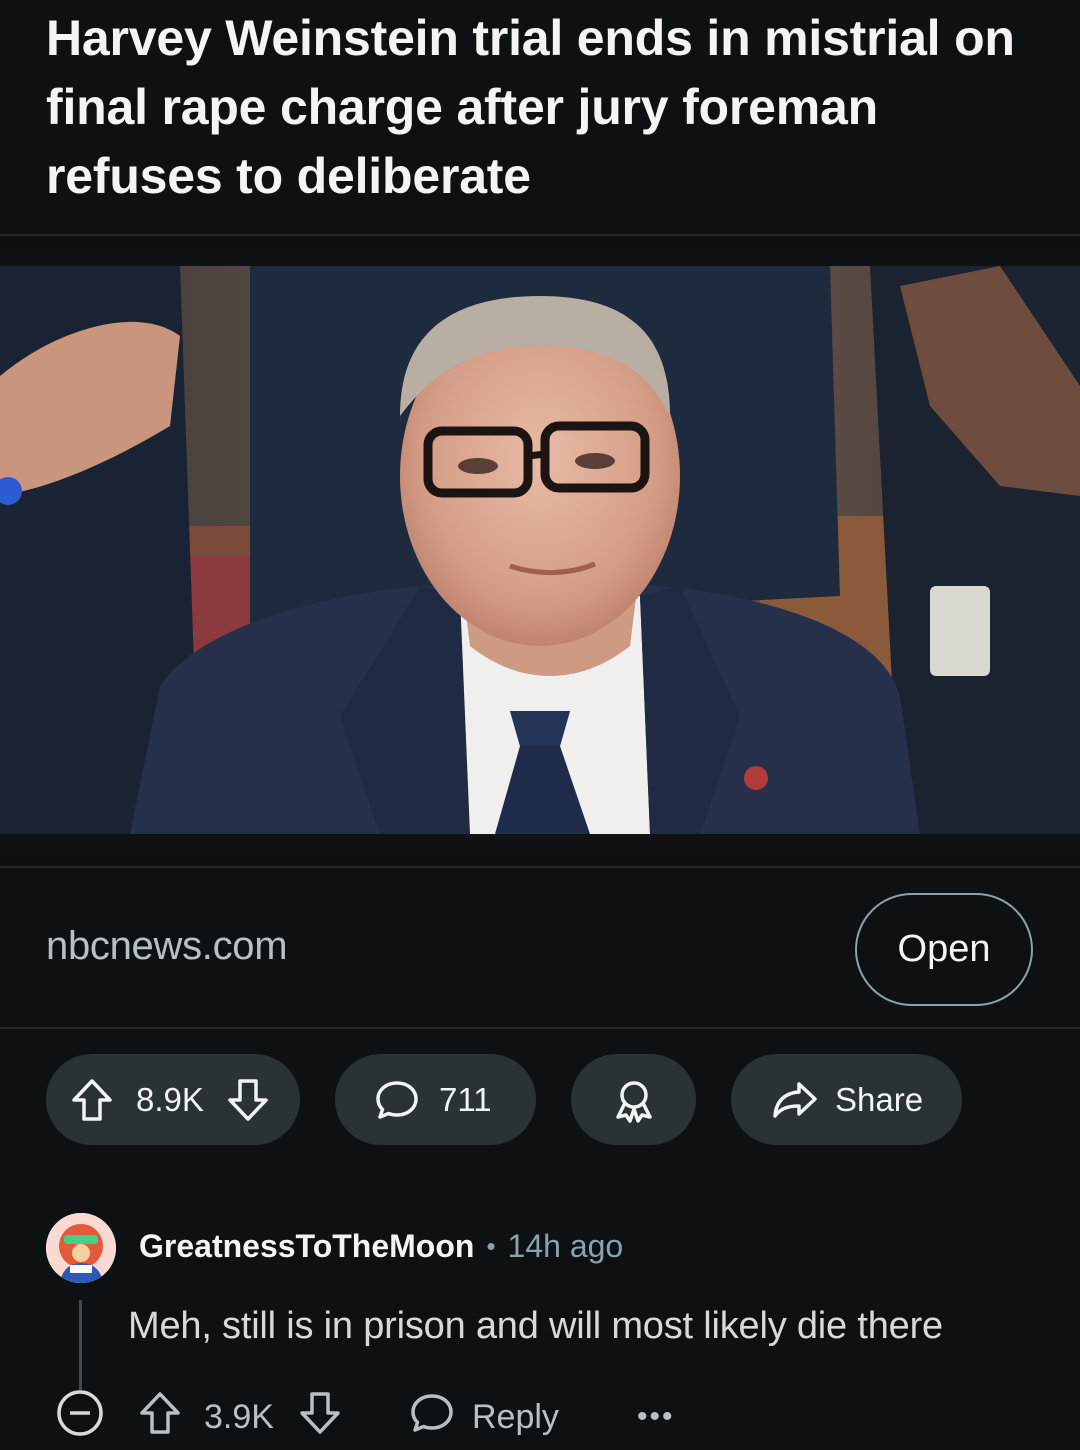  I want to click on minus-circle-icon, so click(80, 1417).